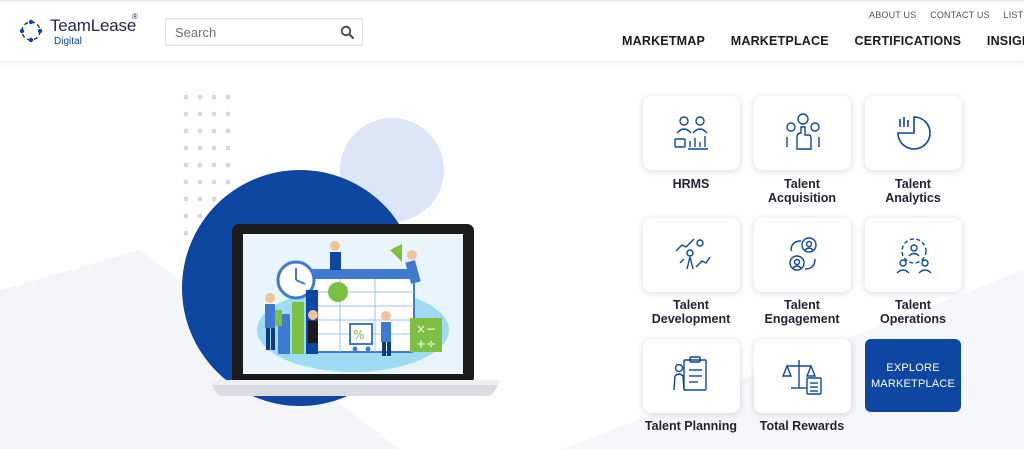  I want to click on search-icon, so click(347, 32).